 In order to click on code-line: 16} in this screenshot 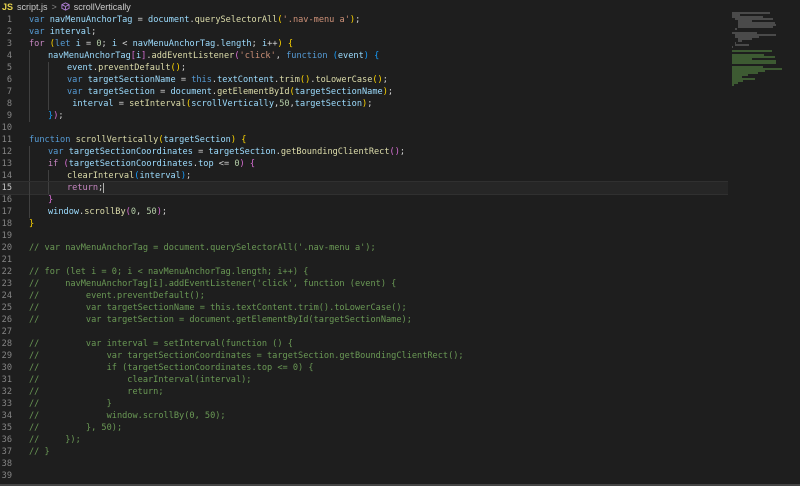, I will do `click(364, 200)`.